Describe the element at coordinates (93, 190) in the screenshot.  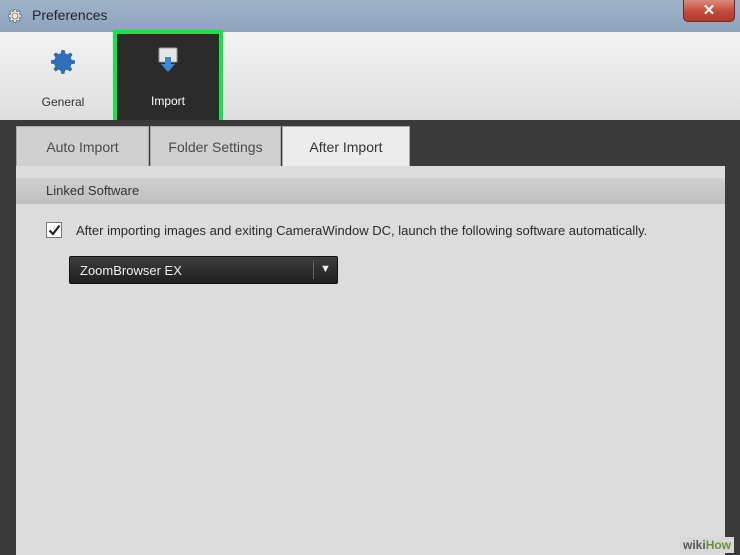
I see `section-title: Linked Software` at that location.